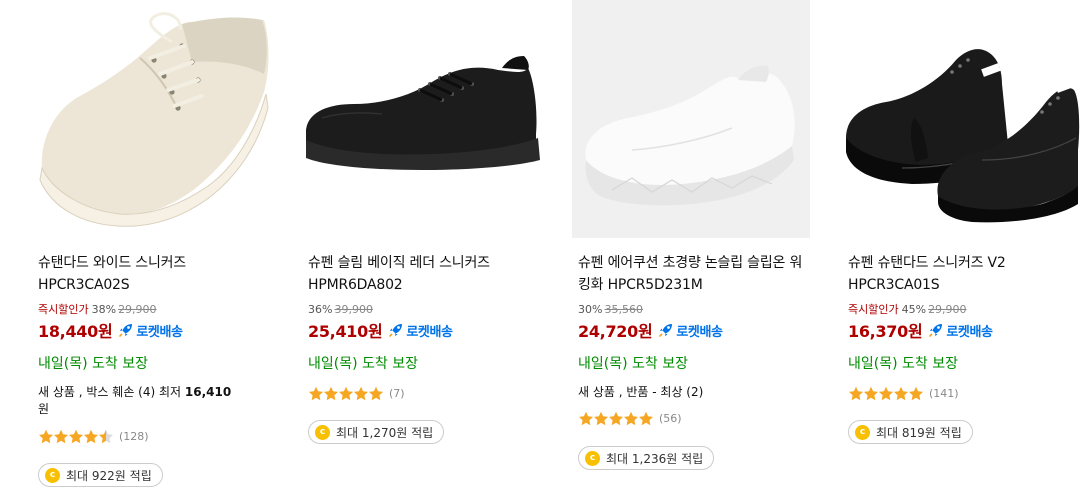 The image size is (1086, 503). Describe the element at coordinates (75, 331) in the screenshot. I see `sale-price: 18,440원` at that location.